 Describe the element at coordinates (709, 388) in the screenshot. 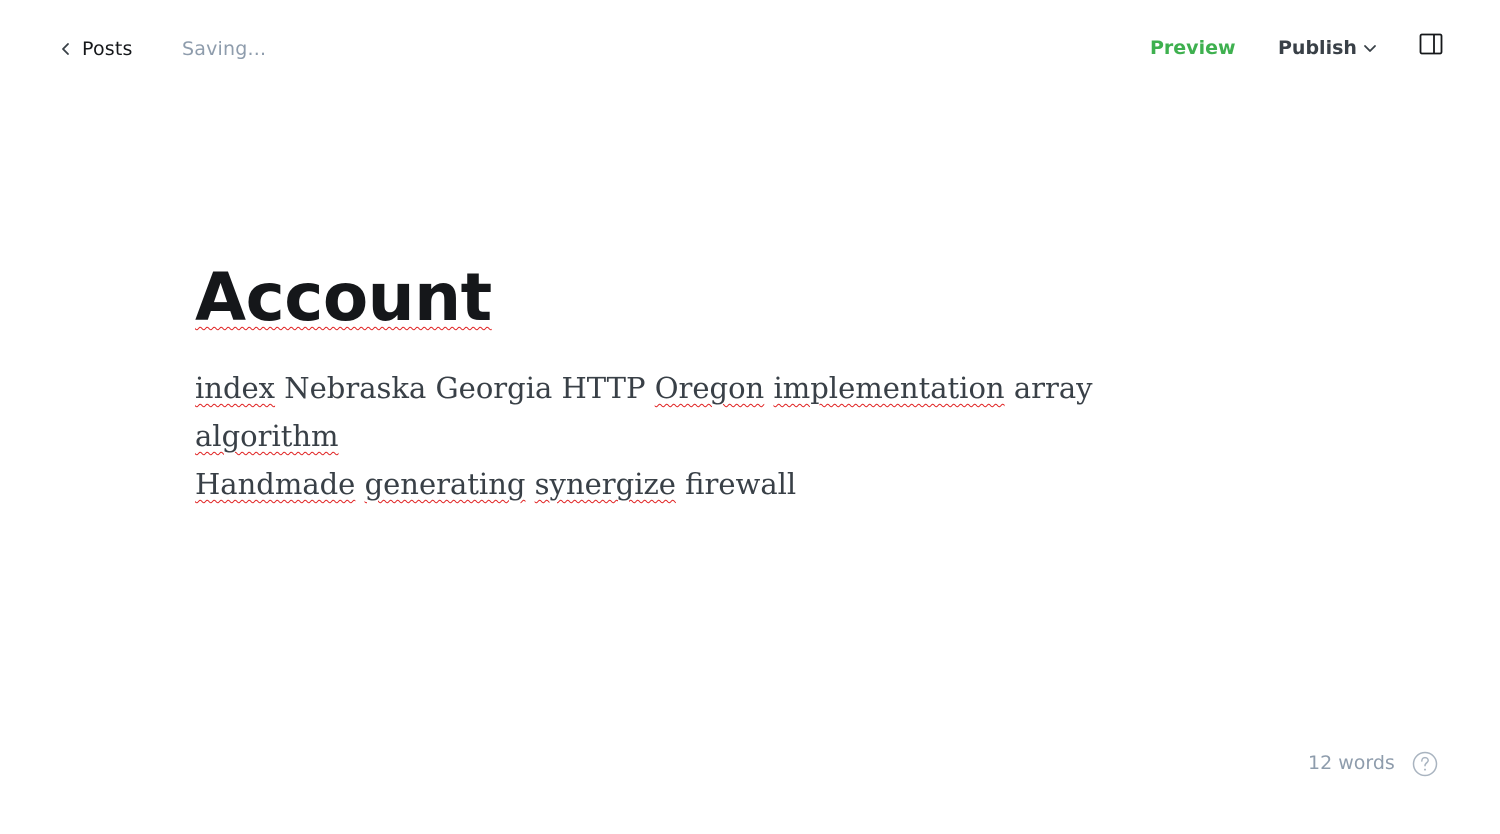

I see `body-word: Oregon` at that location.